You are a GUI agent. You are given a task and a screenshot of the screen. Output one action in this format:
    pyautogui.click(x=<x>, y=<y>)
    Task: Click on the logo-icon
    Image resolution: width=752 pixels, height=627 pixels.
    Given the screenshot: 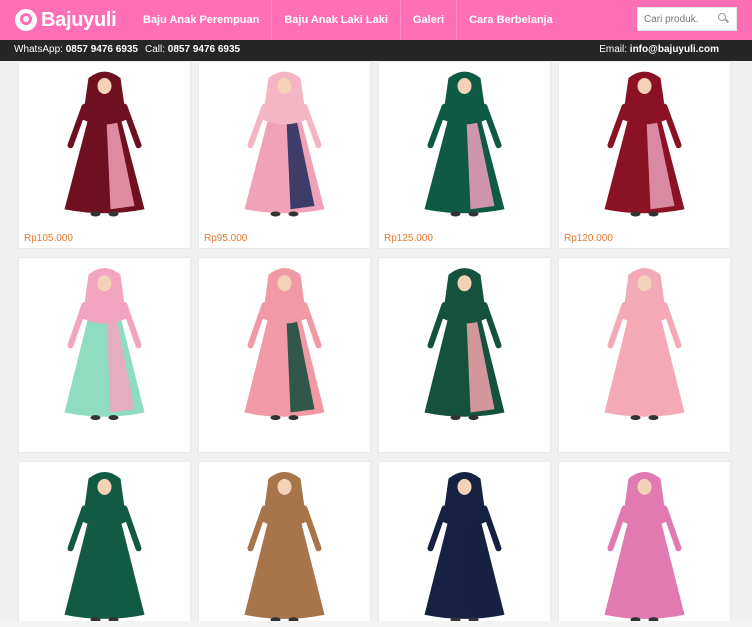 What is the action you would take?
    pyautogui.click(x=26, y=20)
    